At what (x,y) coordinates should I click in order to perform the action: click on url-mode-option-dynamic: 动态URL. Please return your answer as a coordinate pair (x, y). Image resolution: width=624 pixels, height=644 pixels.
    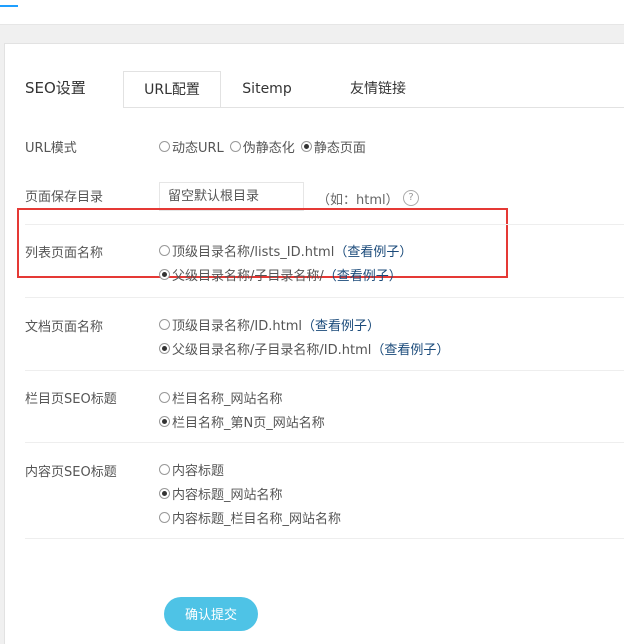
    Looking at the image, I should click on (191, 146).